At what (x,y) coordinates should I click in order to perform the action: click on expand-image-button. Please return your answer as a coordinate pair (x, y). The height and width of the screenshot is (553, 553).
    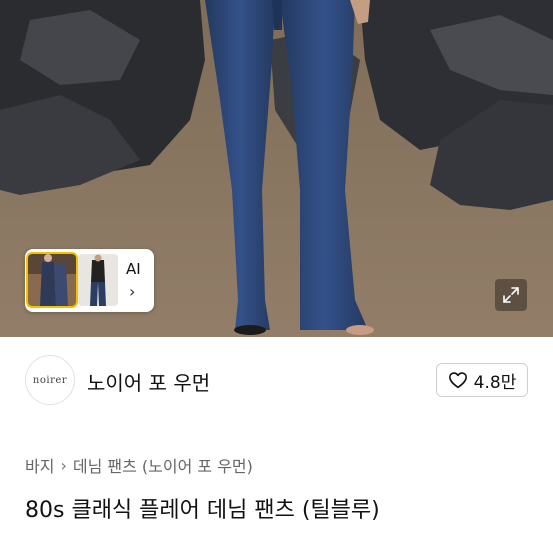
    Looking at the image, I should click on (511, 295).